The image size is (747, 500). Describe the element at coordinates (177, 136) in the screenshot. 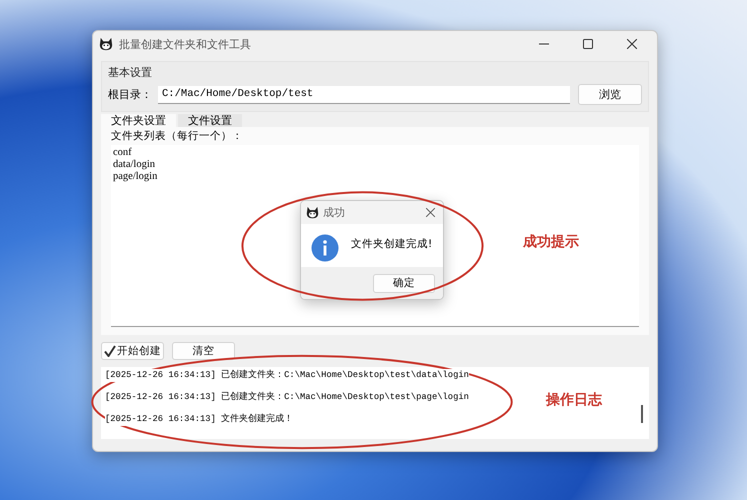

I see `folder-list-label: 文件夹列表（每行一个）：` at that location.